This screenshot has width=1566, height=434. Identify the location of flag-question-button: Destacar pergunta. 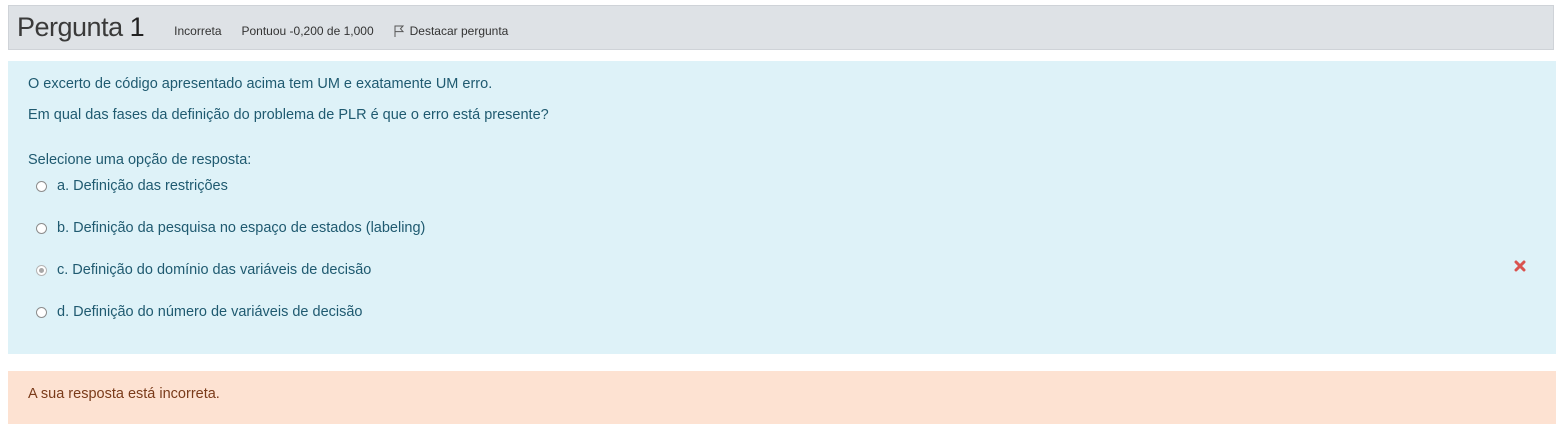
(451, 28).